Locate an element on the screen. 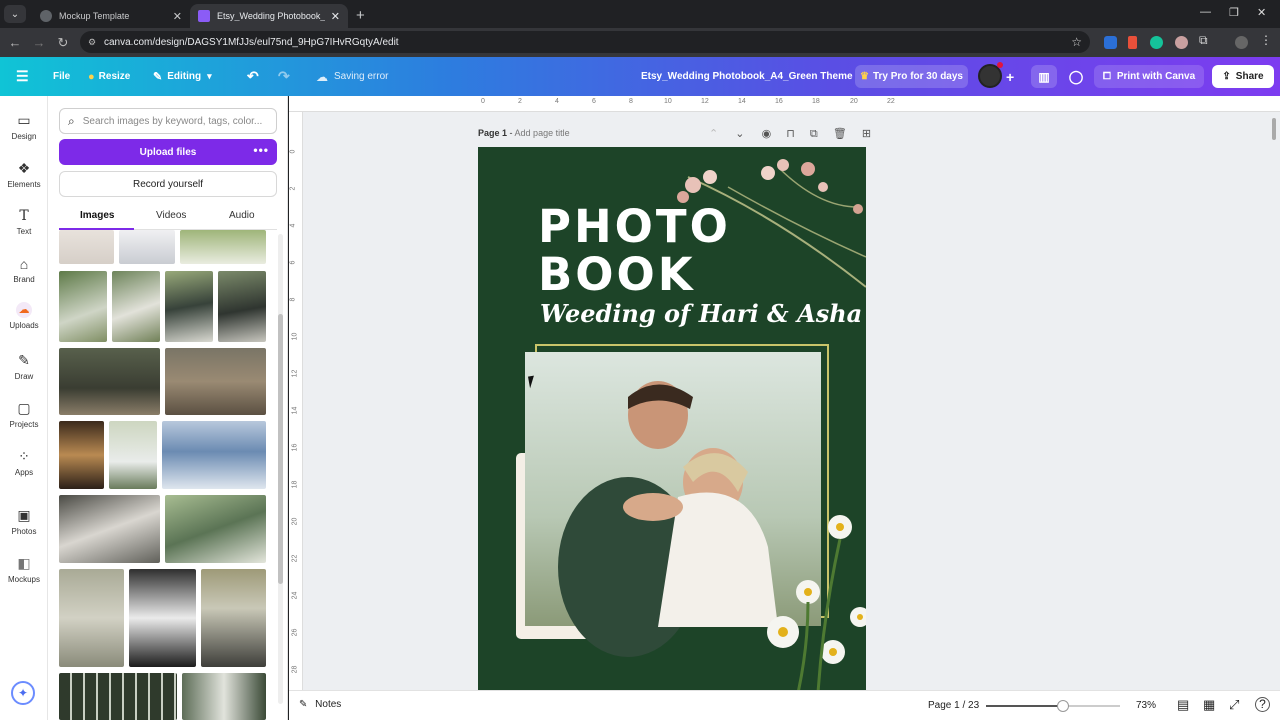  chevron-down-icon: ⌄ is located at coordinates (739, 134).